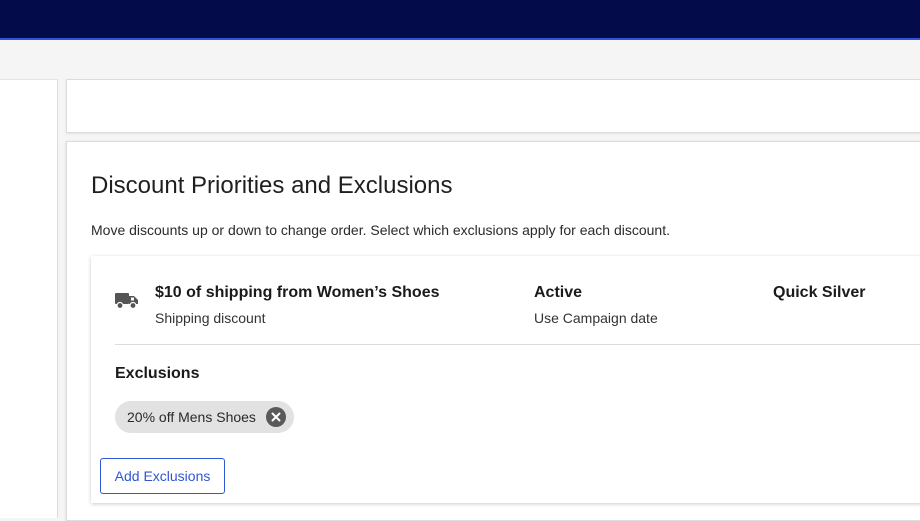  Describe the element at coordinates (127, 300) in the screenshot. I see `truck-icon` at that location.